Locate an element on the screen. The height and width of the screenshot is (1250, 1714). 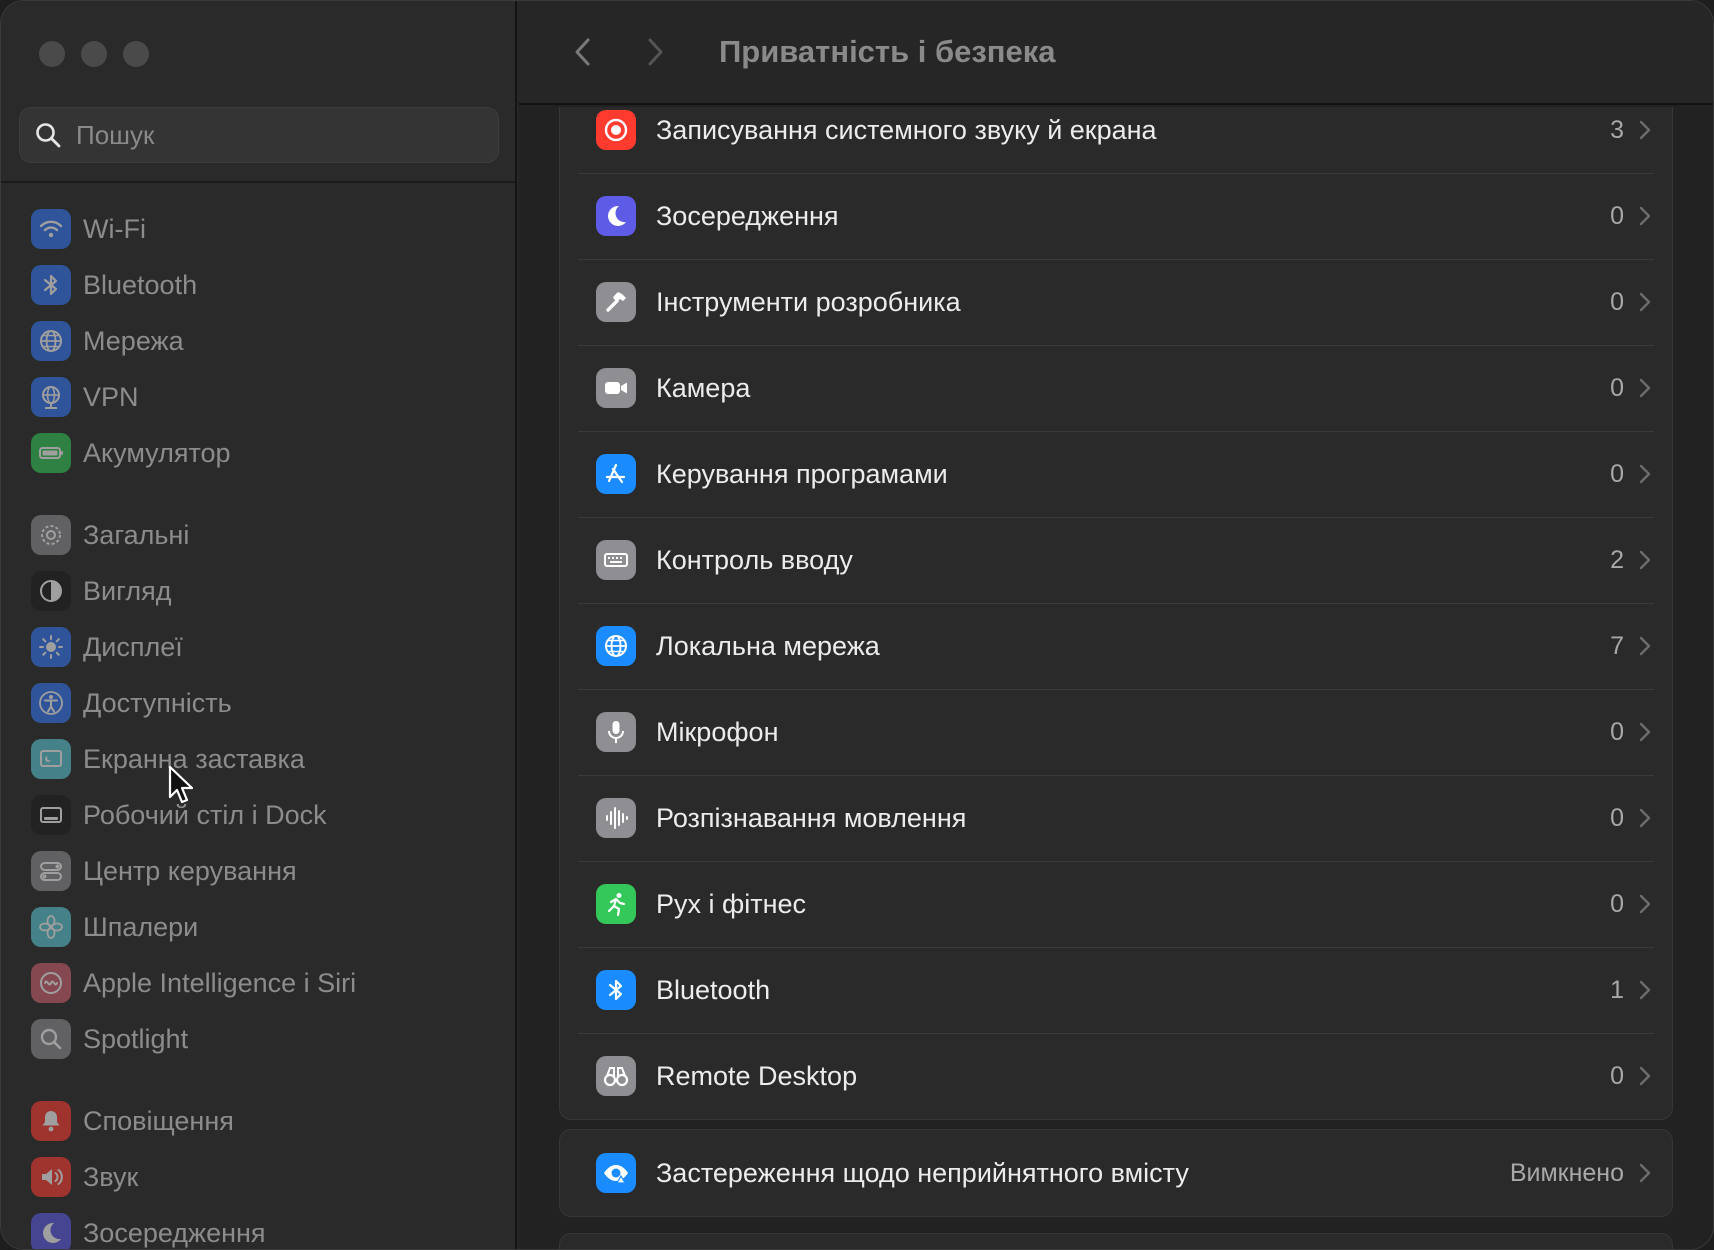
sidebar-item: Центр керування is located at coordinates (266, 871).